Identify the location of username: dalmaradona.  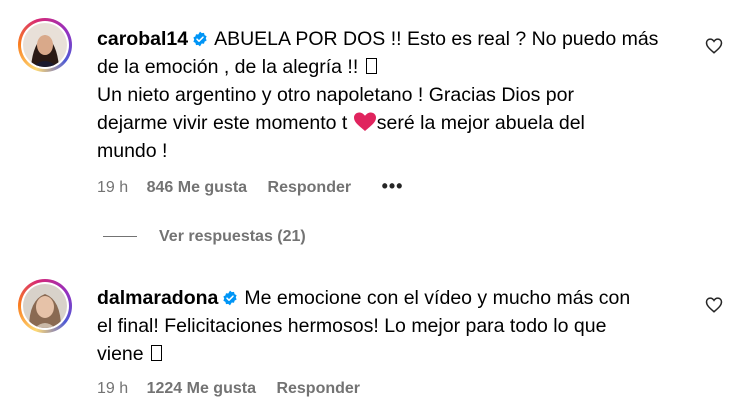
(157, 298).